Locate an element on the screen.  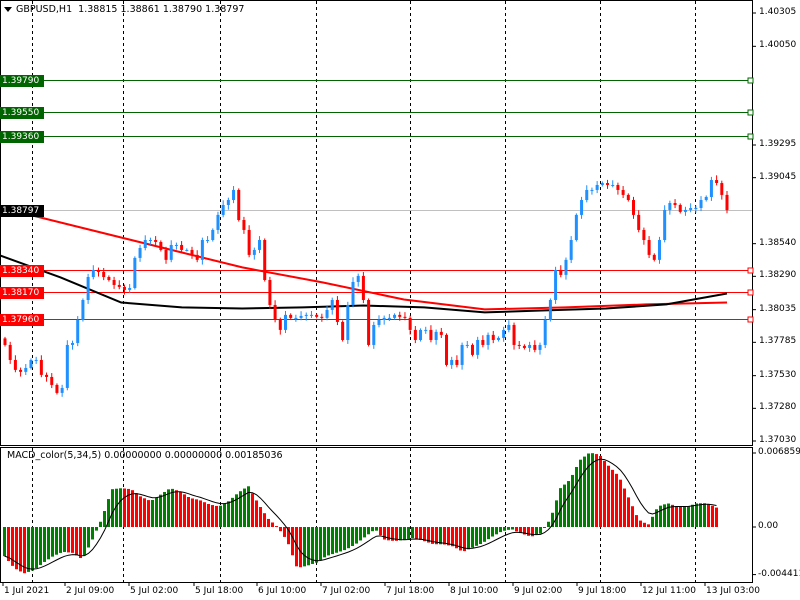
price-axis-label: 1.38035 is located at coordinates (778, 308).